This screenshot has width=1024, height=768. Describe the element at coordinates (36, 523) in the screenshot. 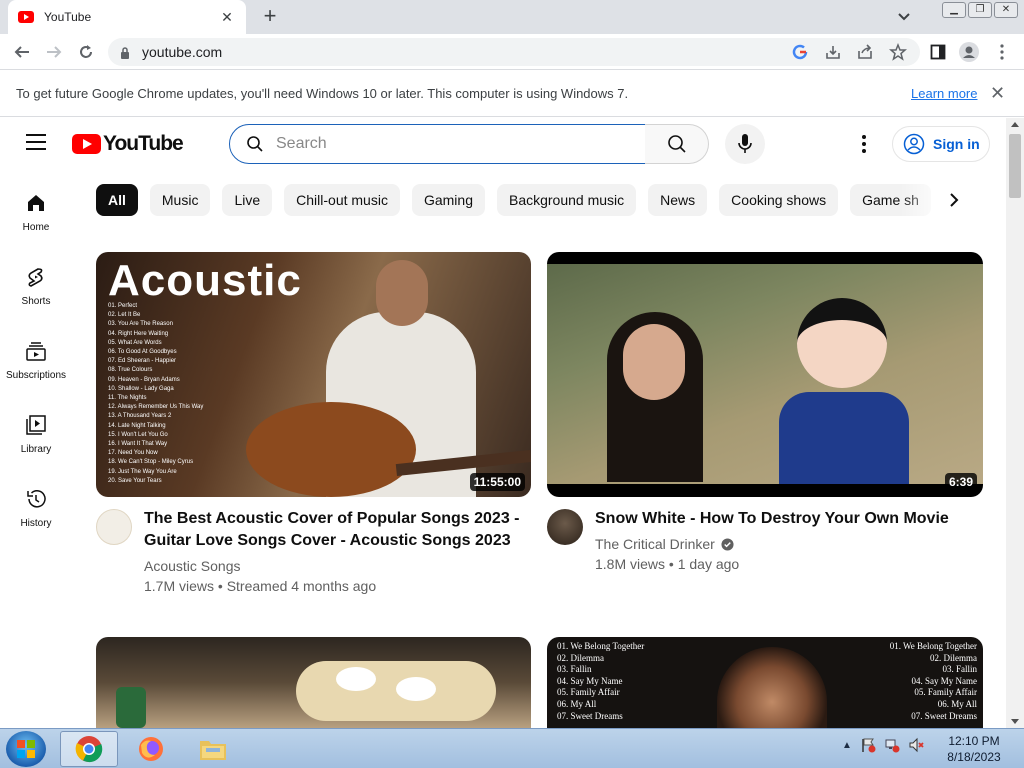

I see `sidebar-item-label: History` at that location.